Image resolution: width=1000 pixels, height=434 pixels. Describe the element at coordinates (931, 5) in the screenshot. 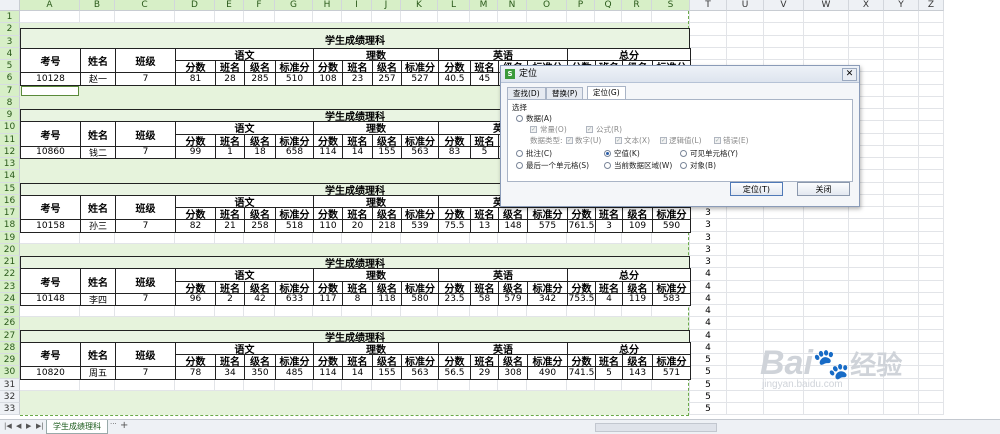

I see `column-header-Z: Z` at that location.